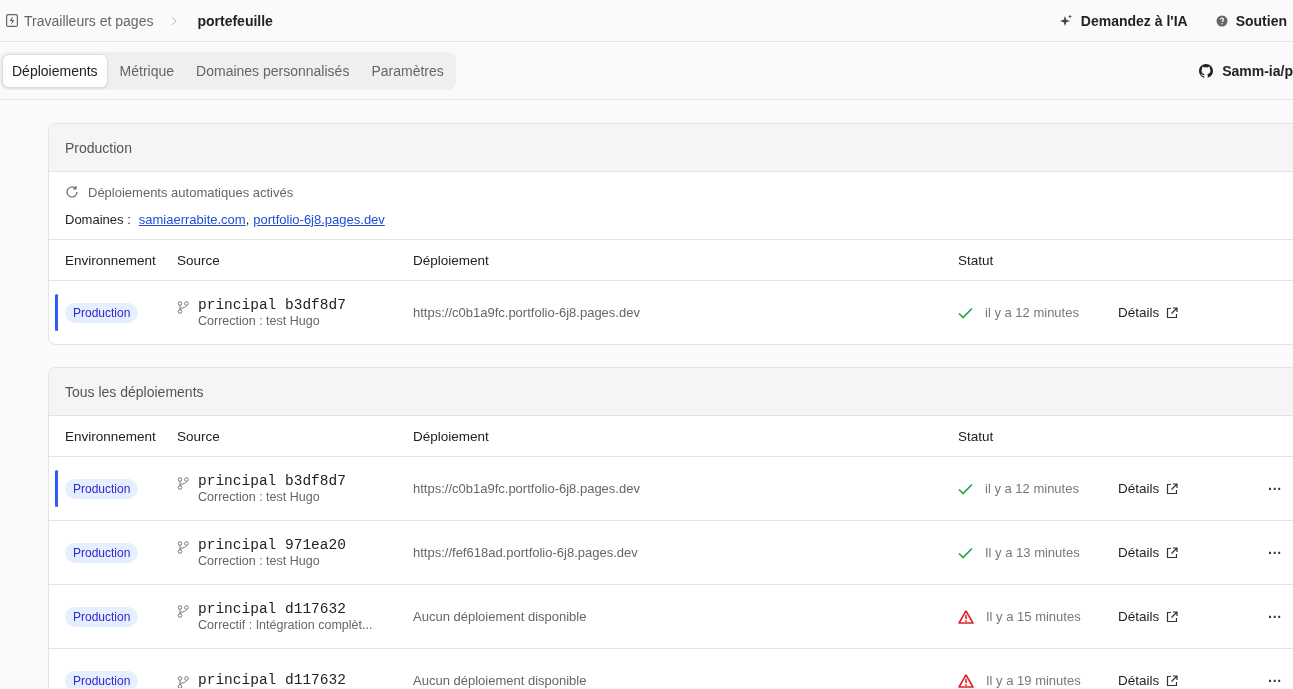 The height and width of the screenshot is (689, 1293). I want to click on chevron-icon, so click(174, 20).